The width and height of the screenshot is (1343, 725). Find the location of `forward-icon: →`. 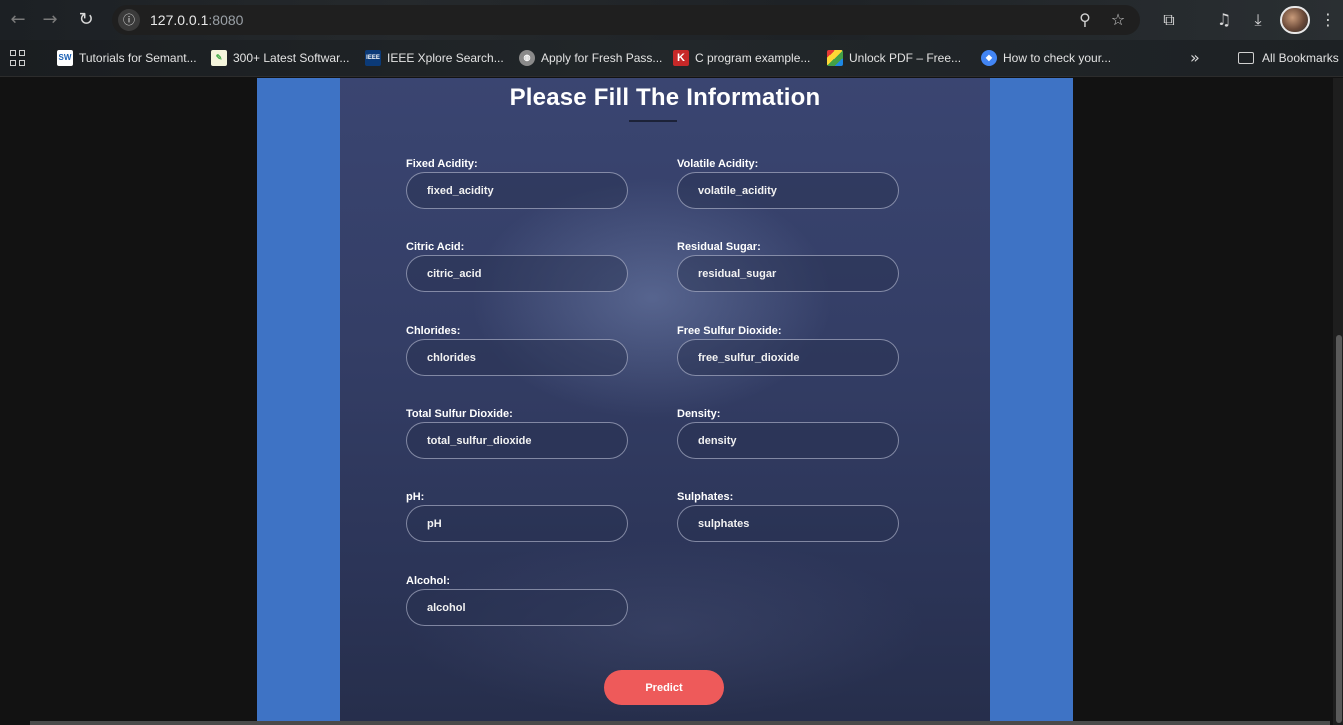

forward-icon: → is located at coordinates (50, 20).